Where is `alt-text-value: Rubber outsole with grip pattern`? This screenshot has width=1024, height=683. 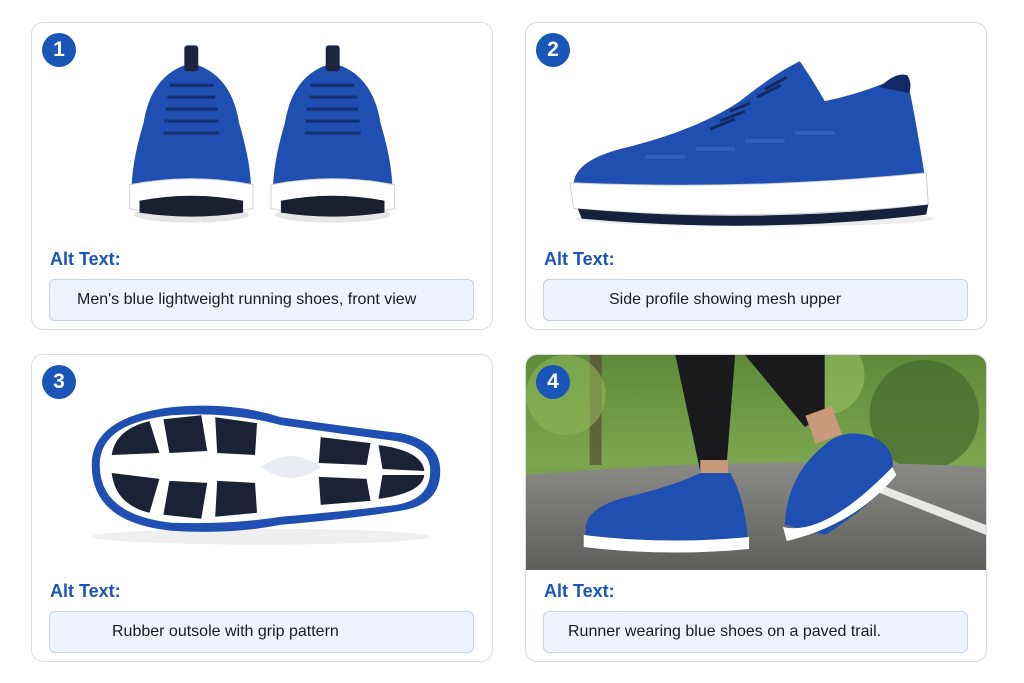 alt-text-value: Rubber outsole with grip pattern is located at coordinates (225, 631).